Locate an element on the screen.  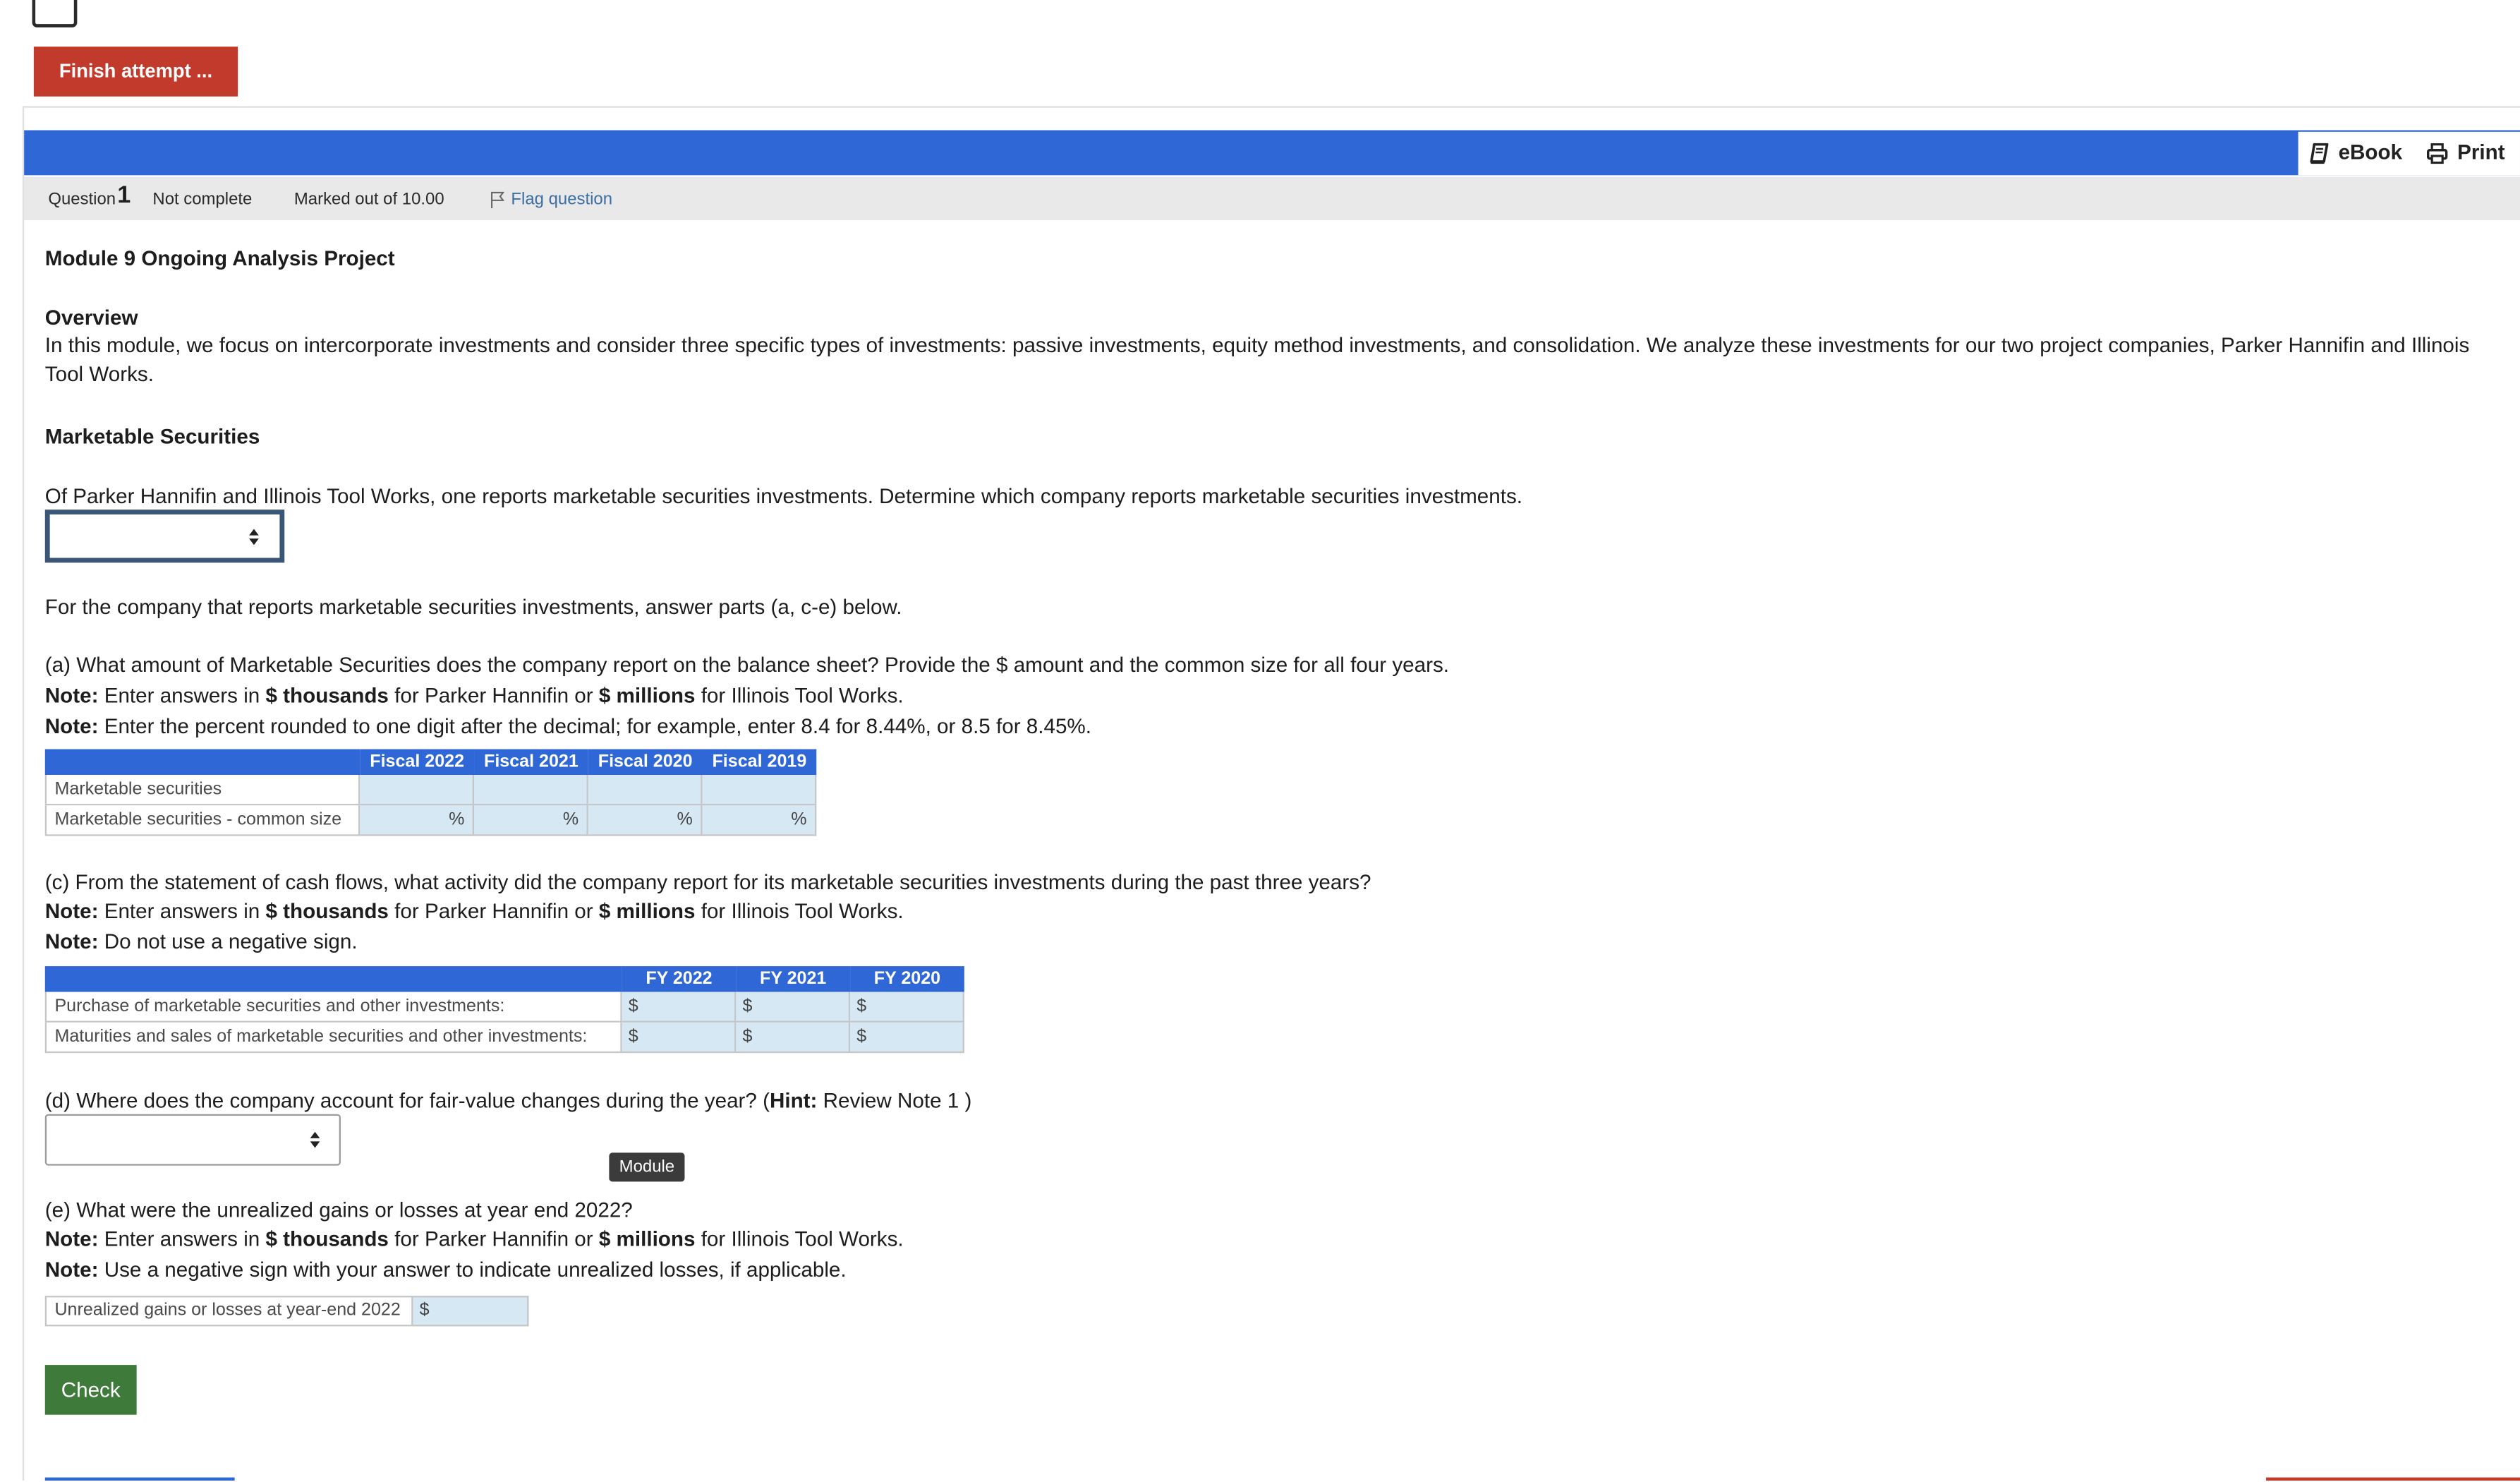
previous-button-edge is located at coordinates (140, 1479).